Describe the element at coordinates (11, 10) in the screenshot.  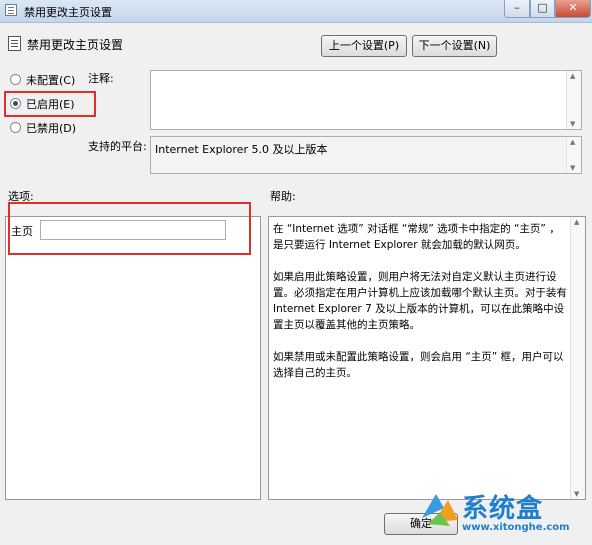
I see `window-icon` at that location.